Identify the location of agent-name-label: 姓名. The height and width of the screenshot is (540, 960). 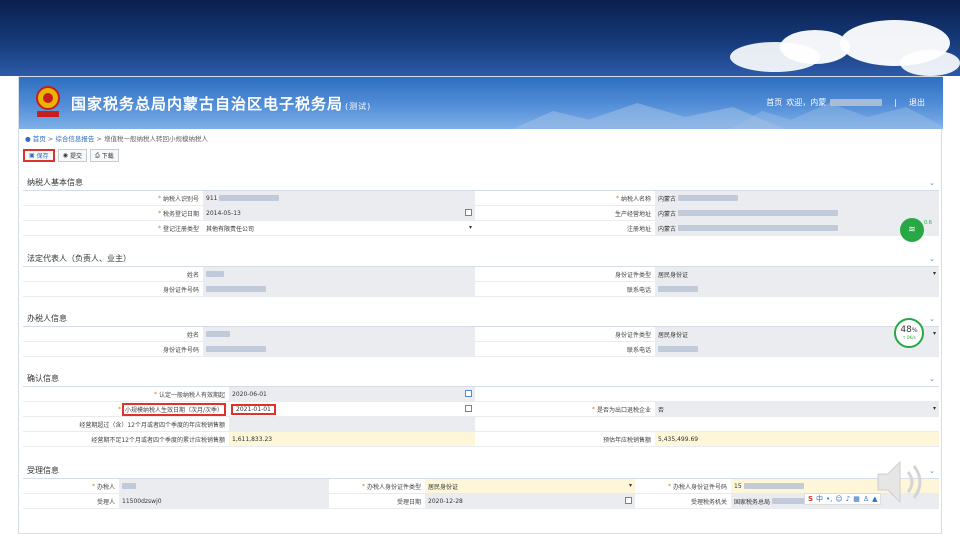
(113, 334).